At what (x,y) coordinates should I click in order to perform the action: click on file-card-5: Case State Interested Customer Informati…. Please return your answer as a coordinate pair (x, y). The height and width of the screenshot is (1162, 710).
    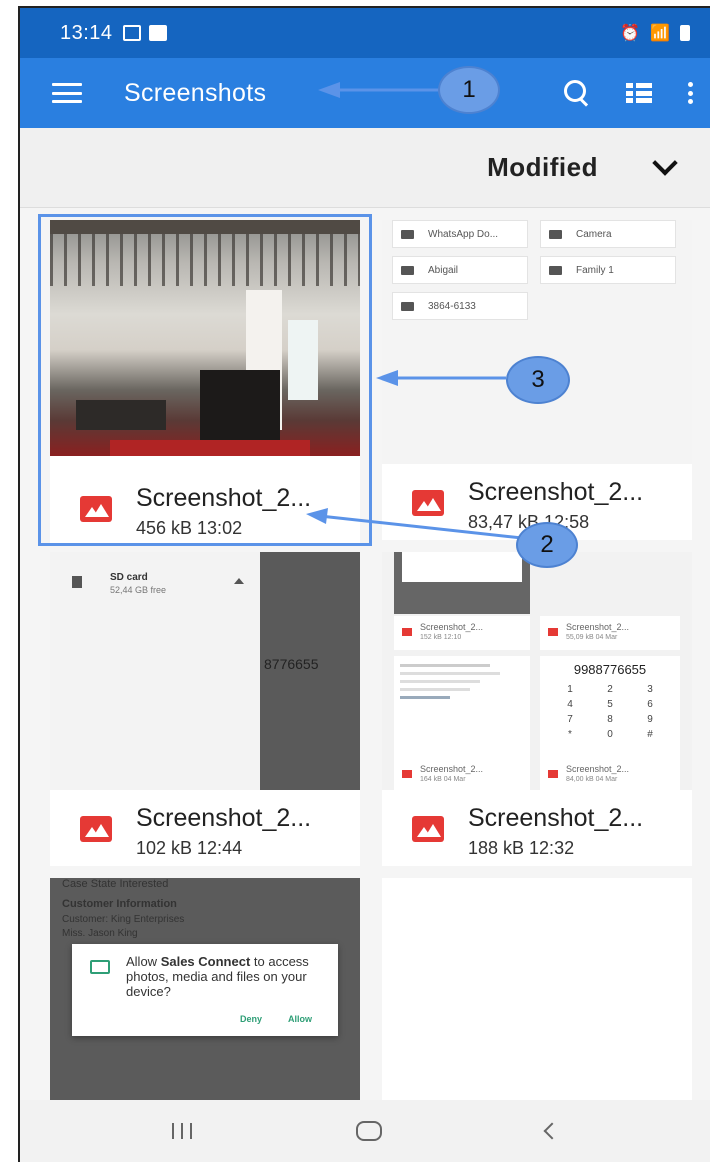
    Looking at the image, I should click on (205, 993).